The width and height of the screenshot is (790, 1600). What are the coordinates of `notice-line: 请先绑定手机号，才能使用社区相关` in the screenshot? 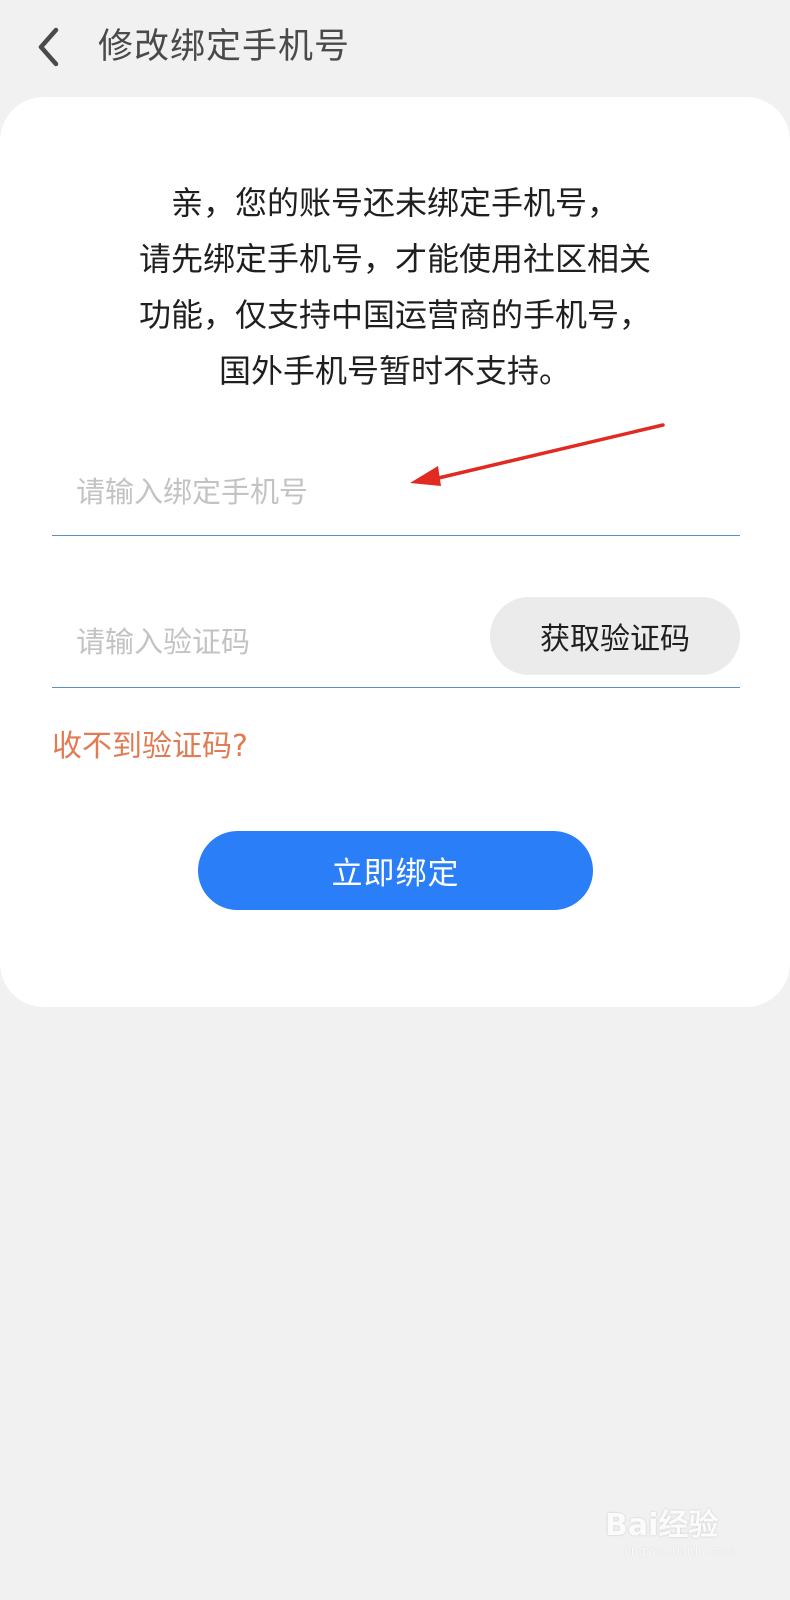 It's located at (394, 259).